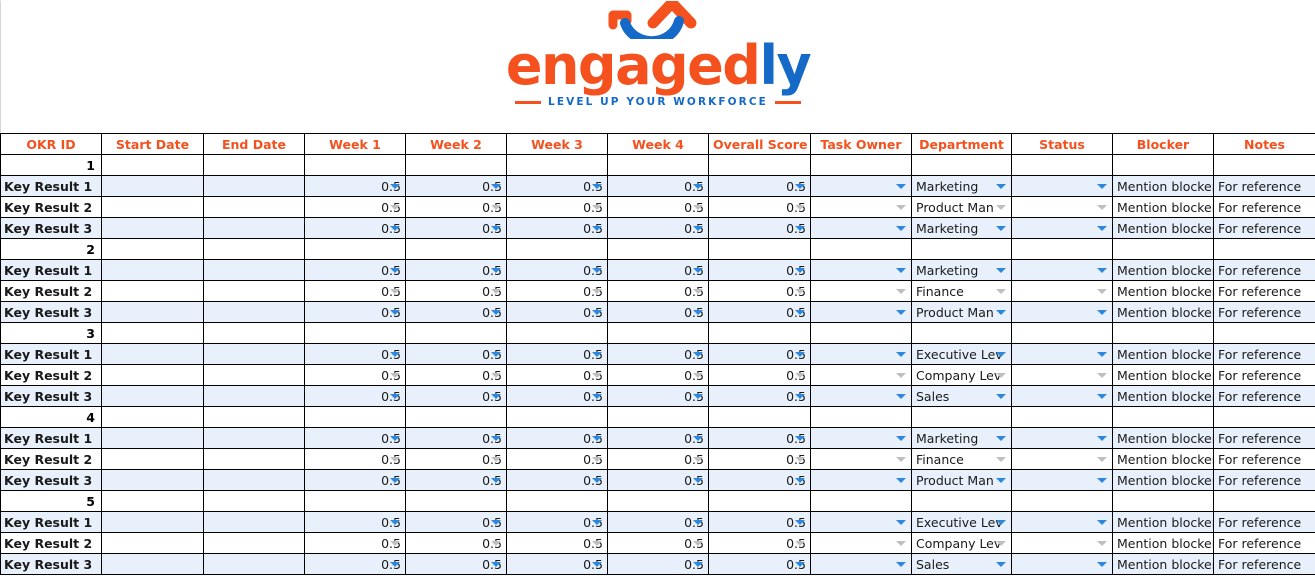 This screenshot has width=1315, height=582. Describe the element at coordinates (961, 312) in the screenshot. I see `department-select: Product Man` at that location.